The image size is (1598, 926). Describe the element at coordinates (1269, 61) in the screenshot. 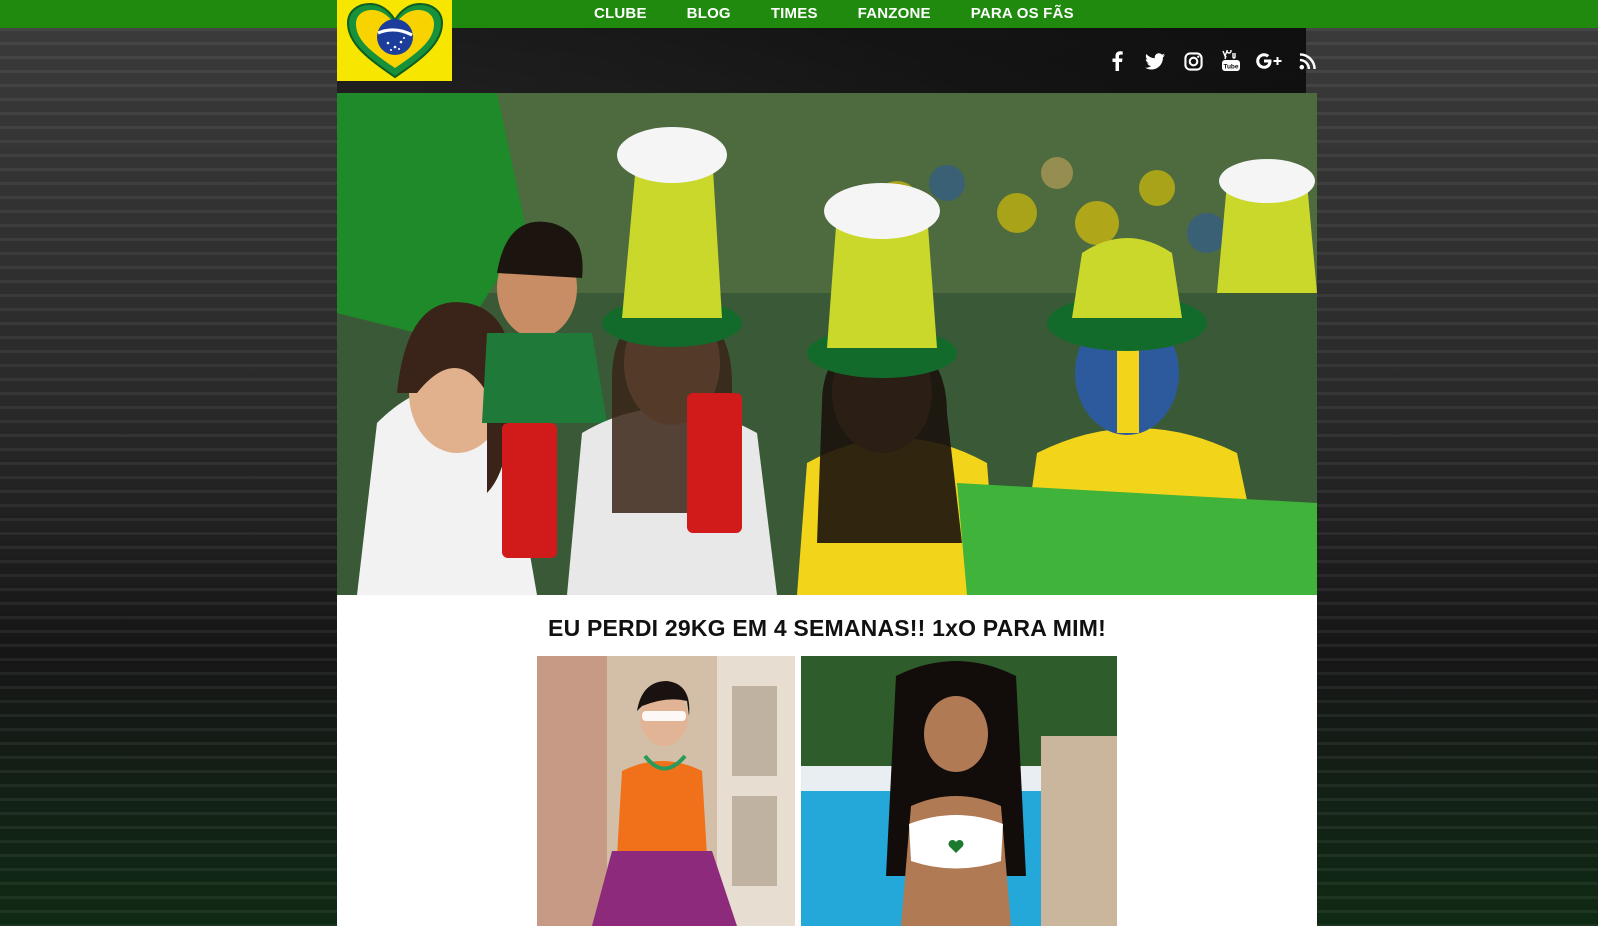

I see `google-plus-icon` at that location.